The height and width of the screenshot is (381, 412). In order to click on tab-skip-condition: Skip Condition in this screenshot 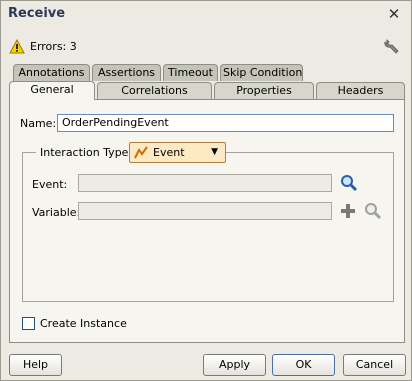, I will do `click(261, 72)`.